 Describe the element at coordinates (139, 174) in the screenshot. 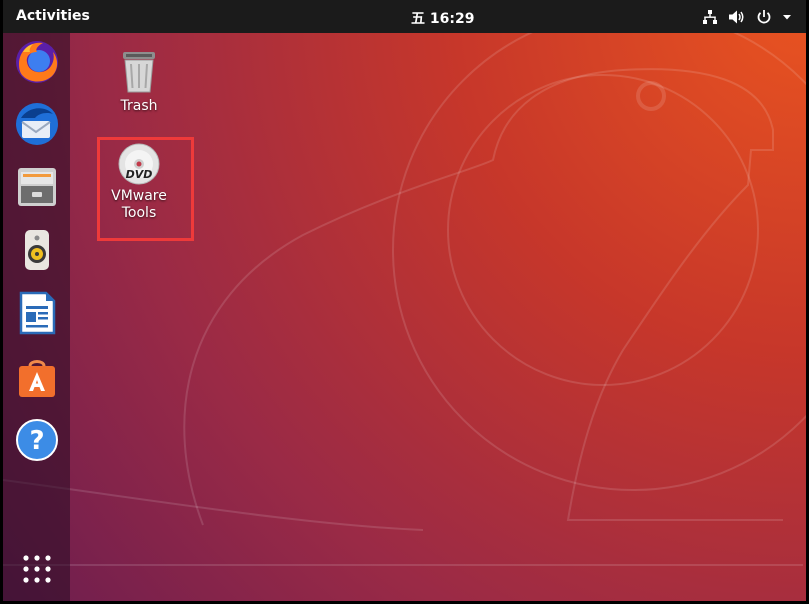

I see `dvd-logo-text: DVD` at that location.